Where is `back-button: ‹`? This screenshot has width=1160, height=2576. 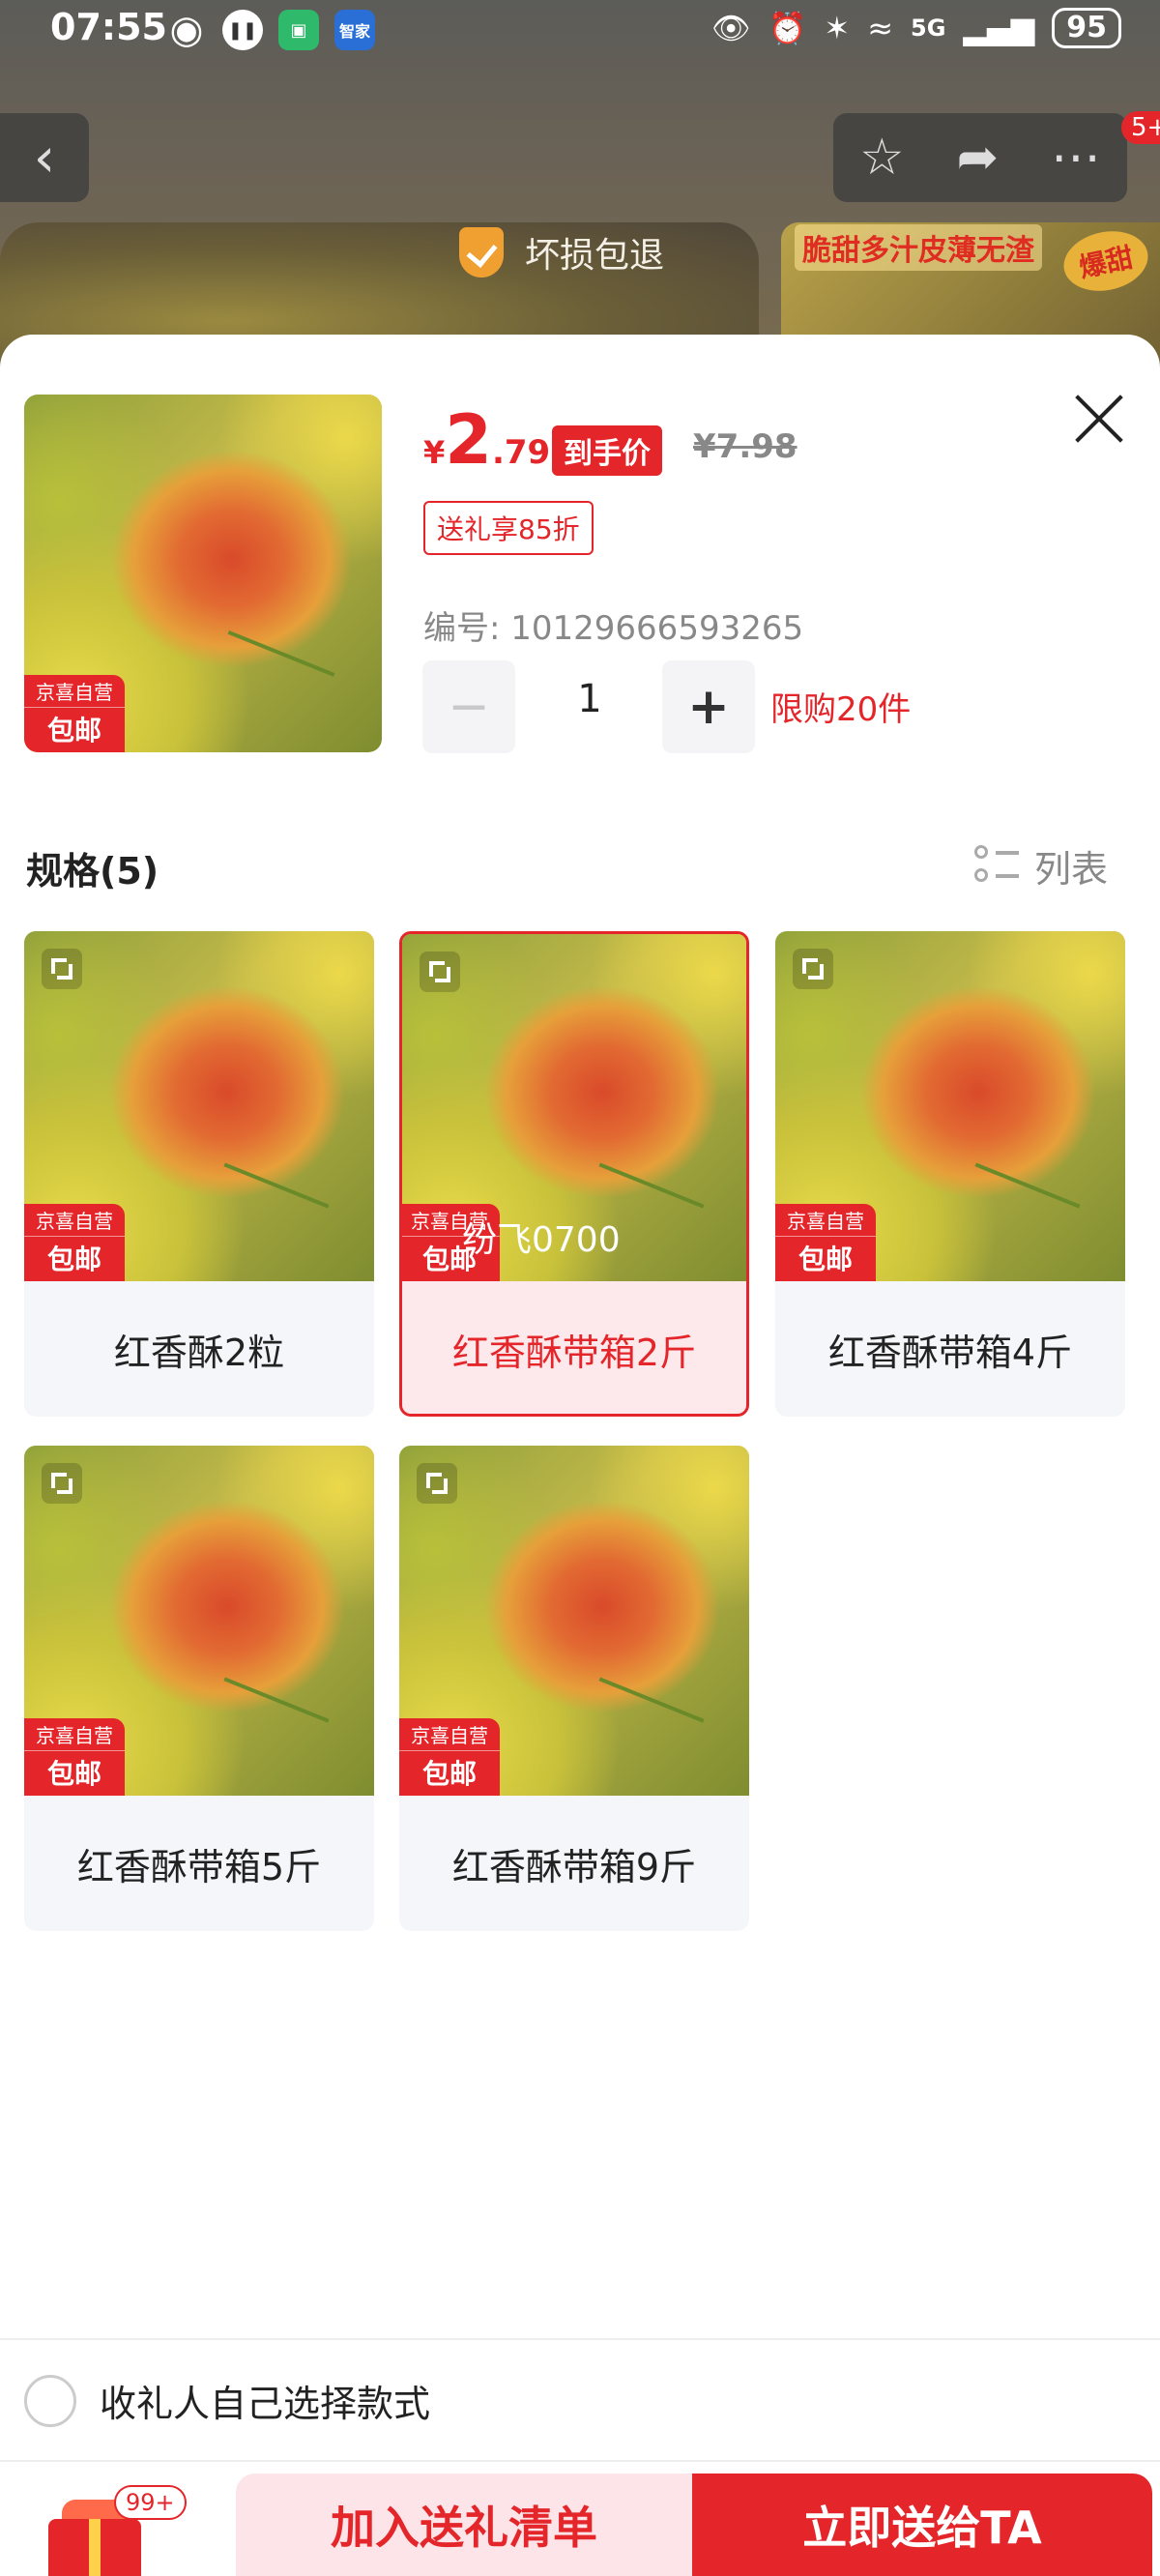
back-button: ‹ is located at coordinates (44, 157).